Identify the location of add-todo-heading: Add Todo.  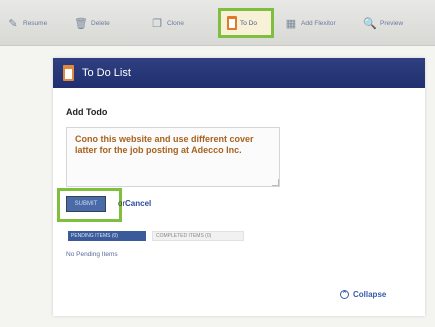
(87, 112).